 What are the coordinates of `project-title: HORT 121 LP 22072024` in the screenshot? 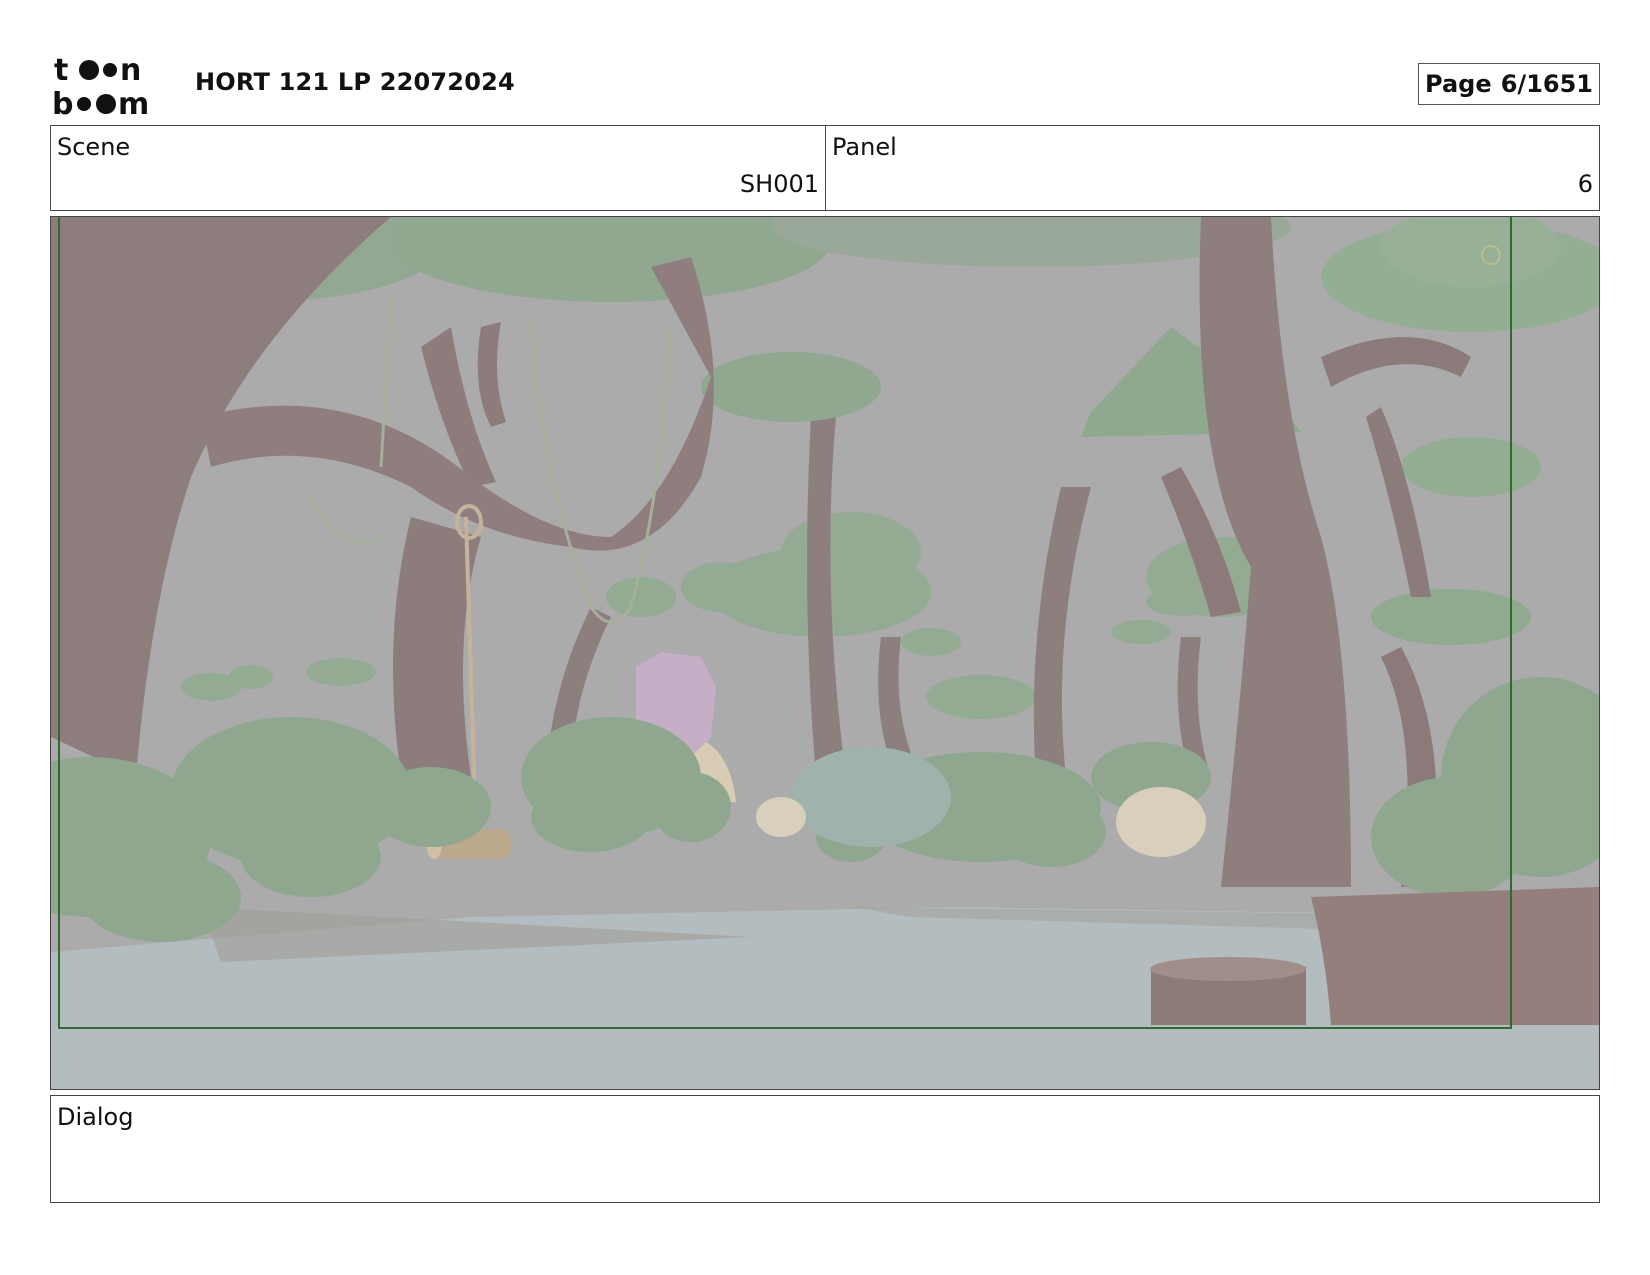 It's located at (355, 82).